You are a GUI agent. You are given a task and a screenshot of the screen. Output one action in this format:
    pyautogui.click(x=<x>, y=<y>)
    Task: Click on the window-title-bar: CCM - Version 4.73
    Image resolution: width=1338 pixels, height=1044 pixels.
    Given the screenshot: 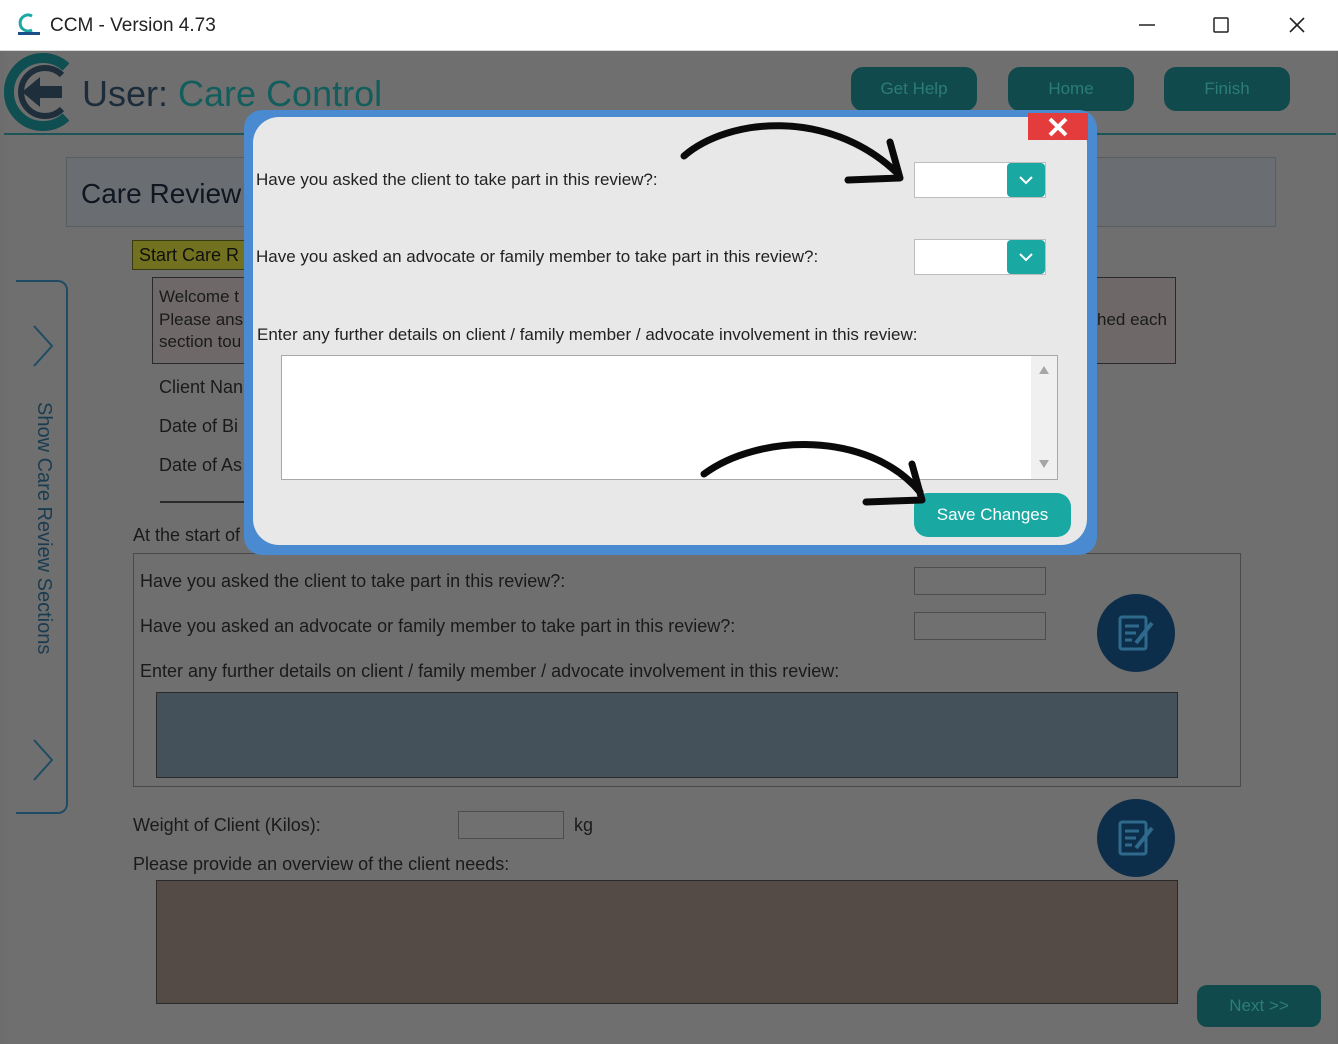 What is the action you would take?
    pyautogui.click(x=669, y=25)
    